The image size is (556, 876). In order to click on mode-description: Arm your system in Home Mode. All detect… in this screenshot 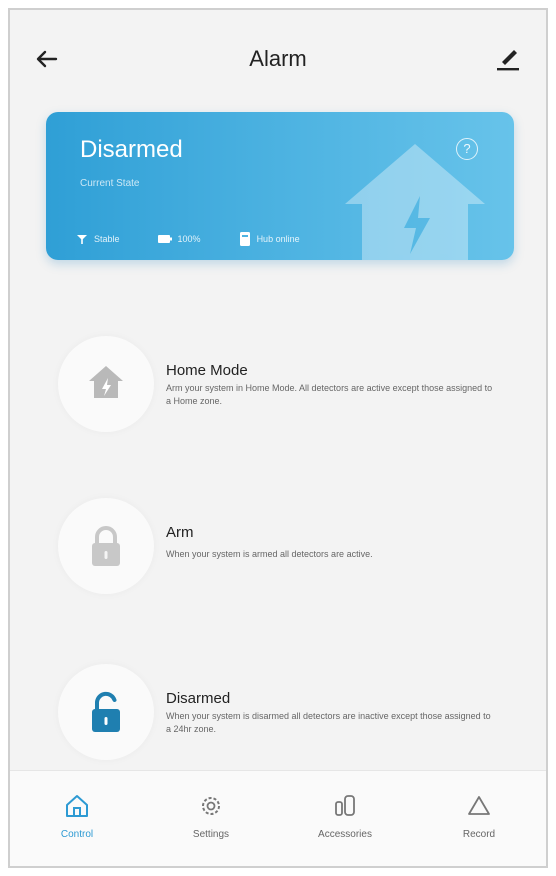, I will do `click(329, 394)`.